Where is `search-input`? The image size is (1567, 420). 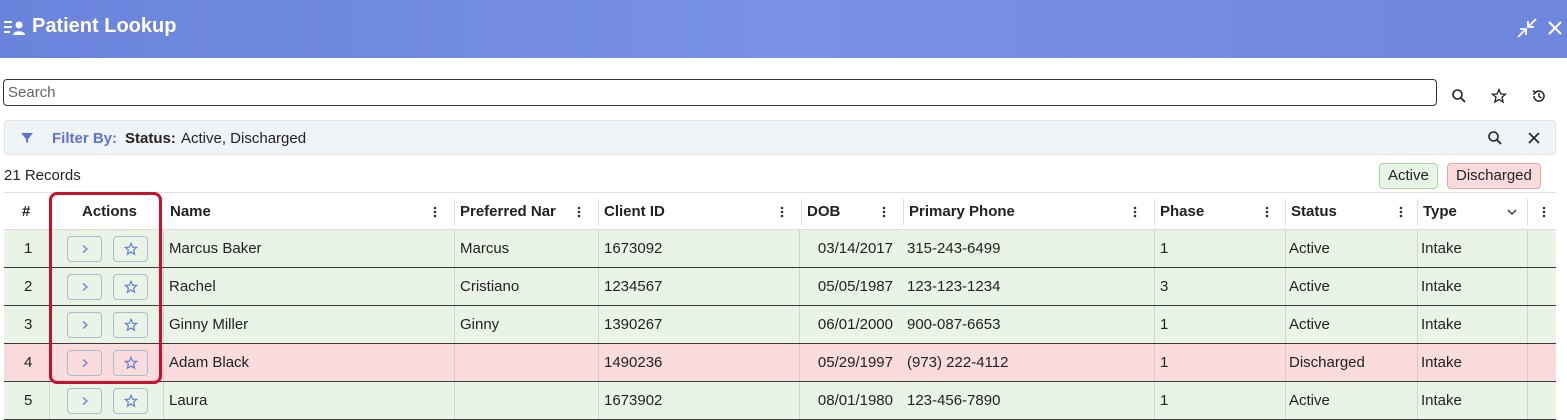
search-input is located at coordinates (720, 92).